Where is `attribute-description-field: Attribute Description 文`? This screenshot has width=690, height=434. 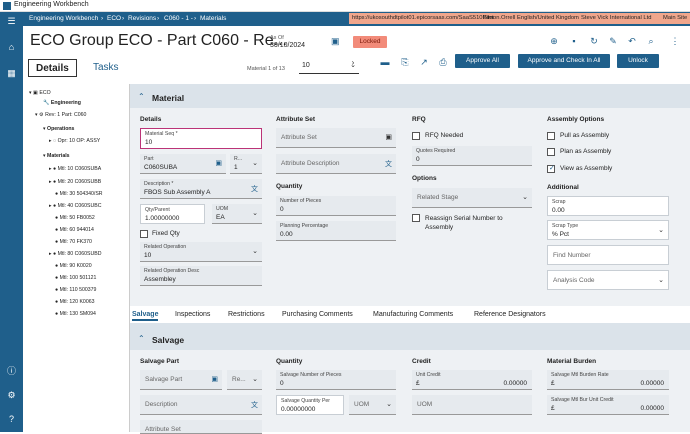 attribute-description-field: Attribute Description 文 is located at coordinates (336, 164).